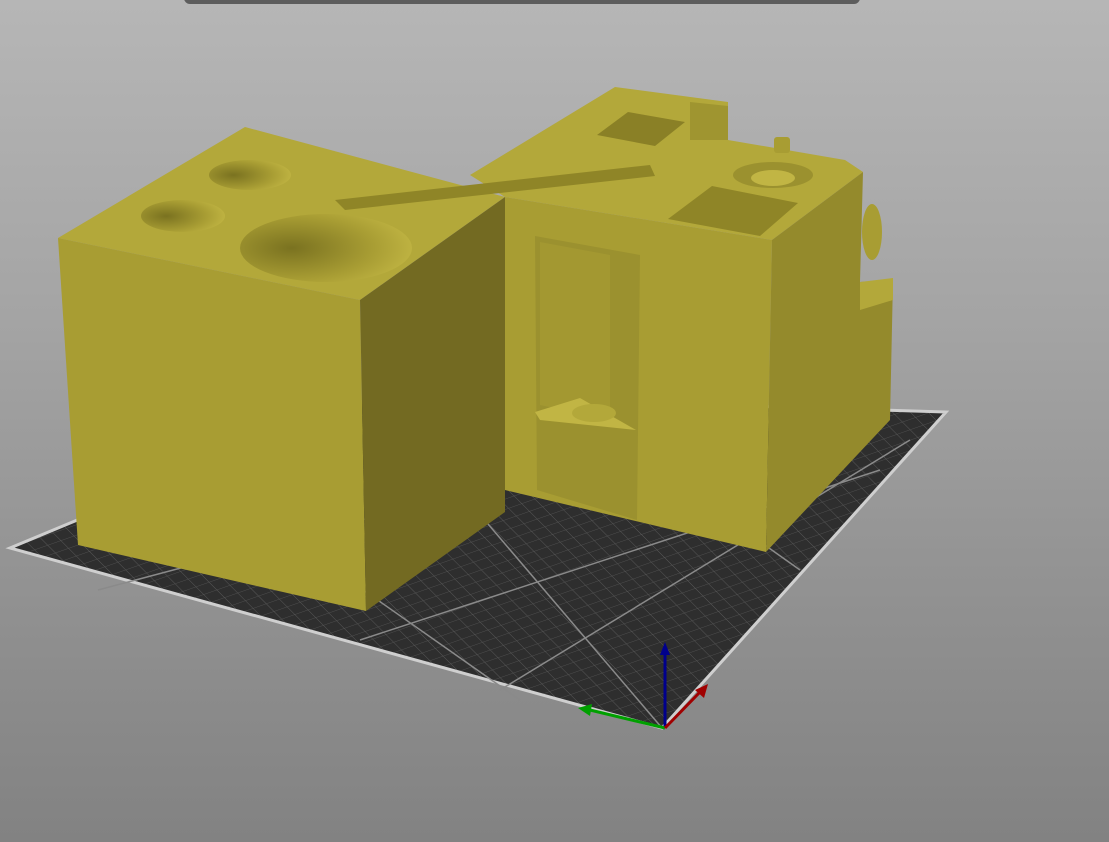 This screenshot has height=842, width=1109. What do you see at coordinates (782, 145) in the screenshot?
I see `knob` at bounding box center [782, 145].